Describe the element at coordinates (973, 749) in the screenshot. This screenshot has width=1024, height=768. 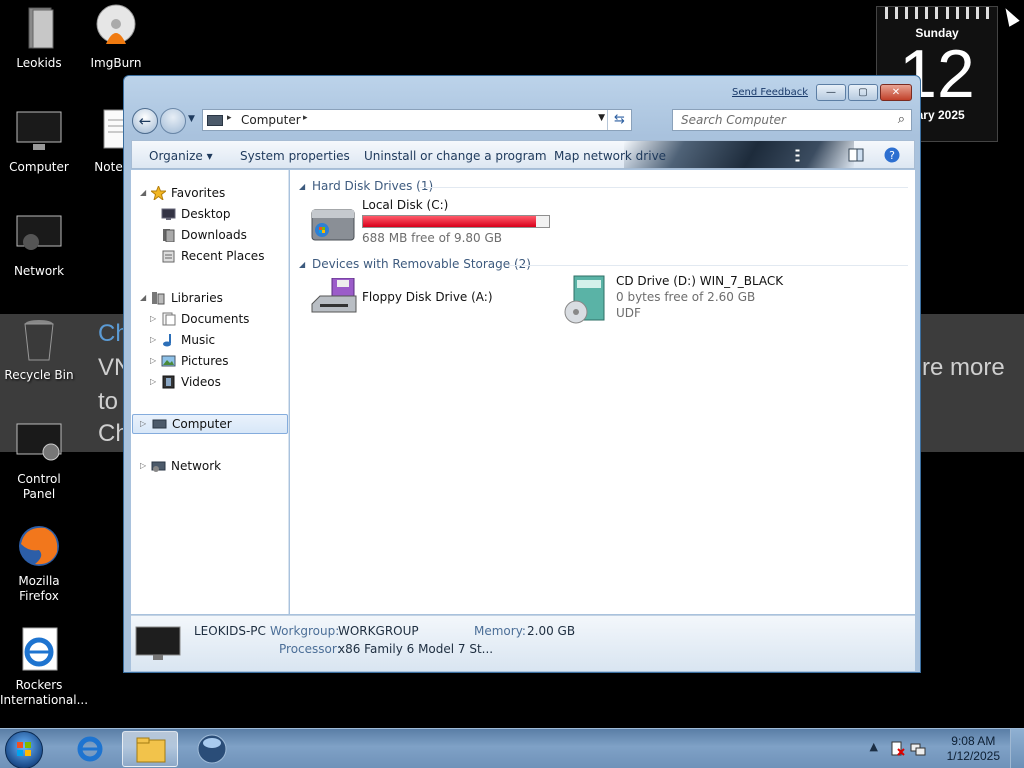
I see `system-clock: 9:08 AM 1/12/2025` at that location.